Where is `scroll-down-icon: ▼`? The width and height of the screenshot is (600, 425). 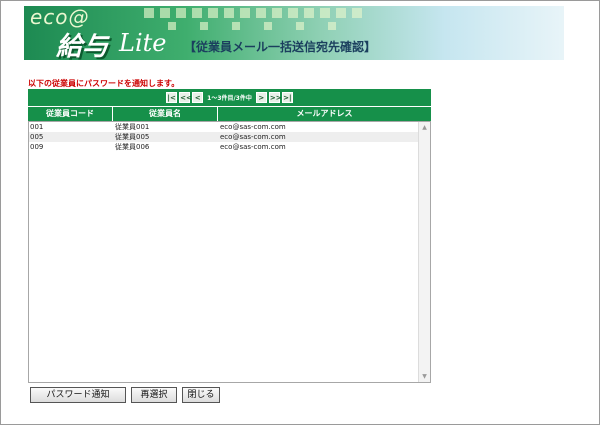 scroll-down-icon: ▼ is located at coordinates (424, 376).